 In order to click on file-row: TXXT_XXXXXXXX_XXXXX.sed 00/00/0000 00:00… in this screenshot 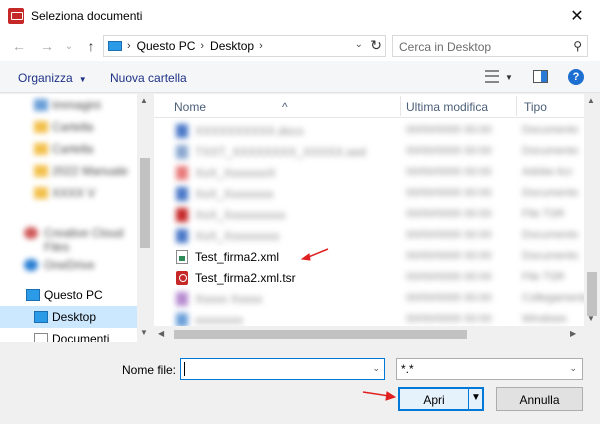, I will do `click(369, 151)`.